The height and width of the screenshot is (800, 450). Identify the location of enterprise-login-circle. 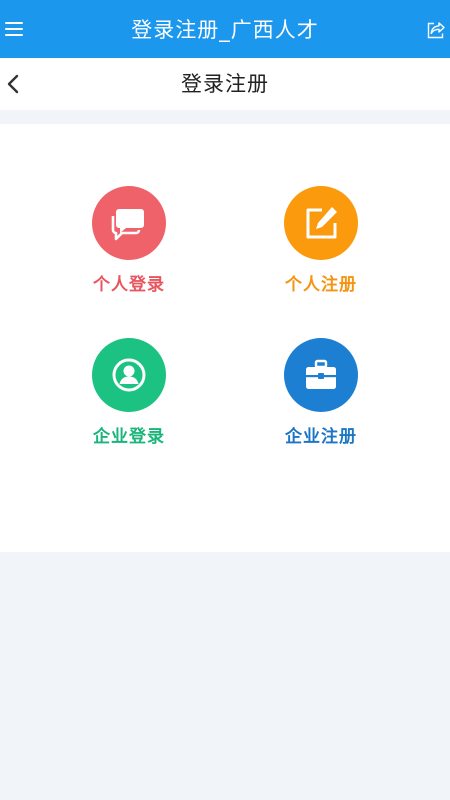
(129, 375).